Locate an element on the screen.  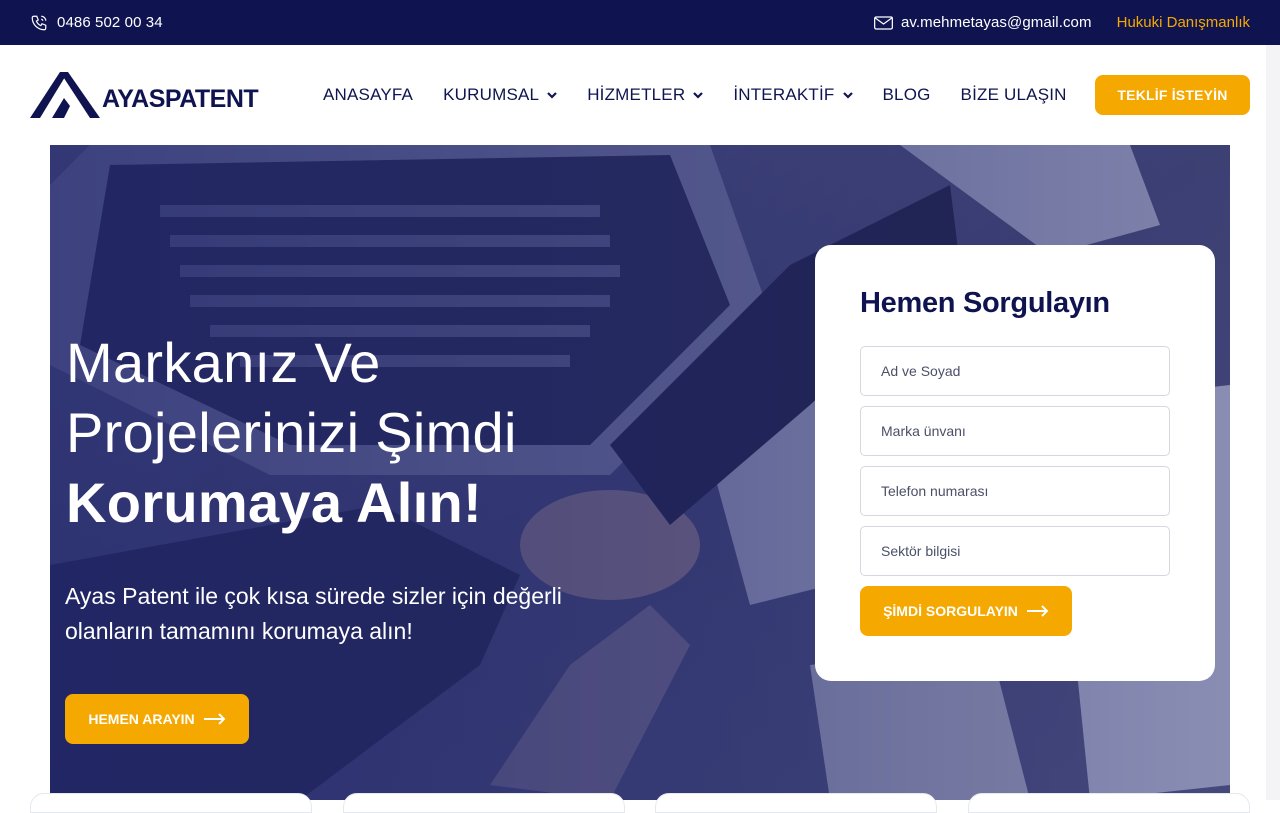
logo-mark-icon is located at coordinates (65, 95).